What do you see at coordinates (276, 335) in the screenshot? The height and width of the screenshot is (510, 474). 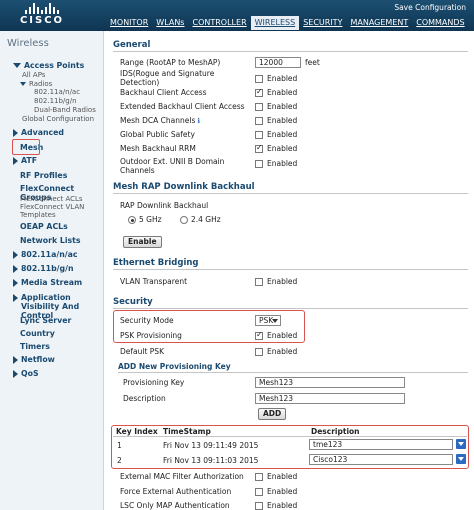 I see `psk-provisioning-enabled: Enabled` at bounding box center [276, 335].